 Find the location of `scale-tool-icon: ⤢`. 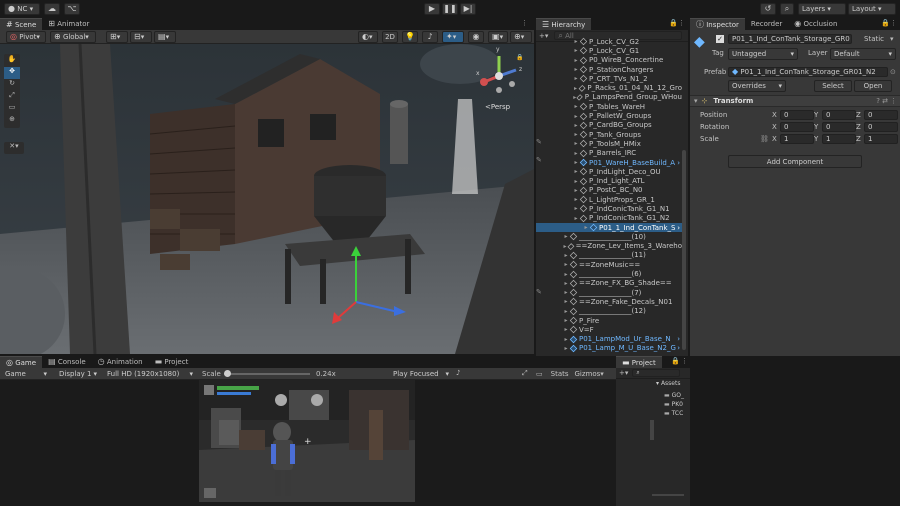

scale-tool-icon: ⤢ is located at coordinates (12, 97).